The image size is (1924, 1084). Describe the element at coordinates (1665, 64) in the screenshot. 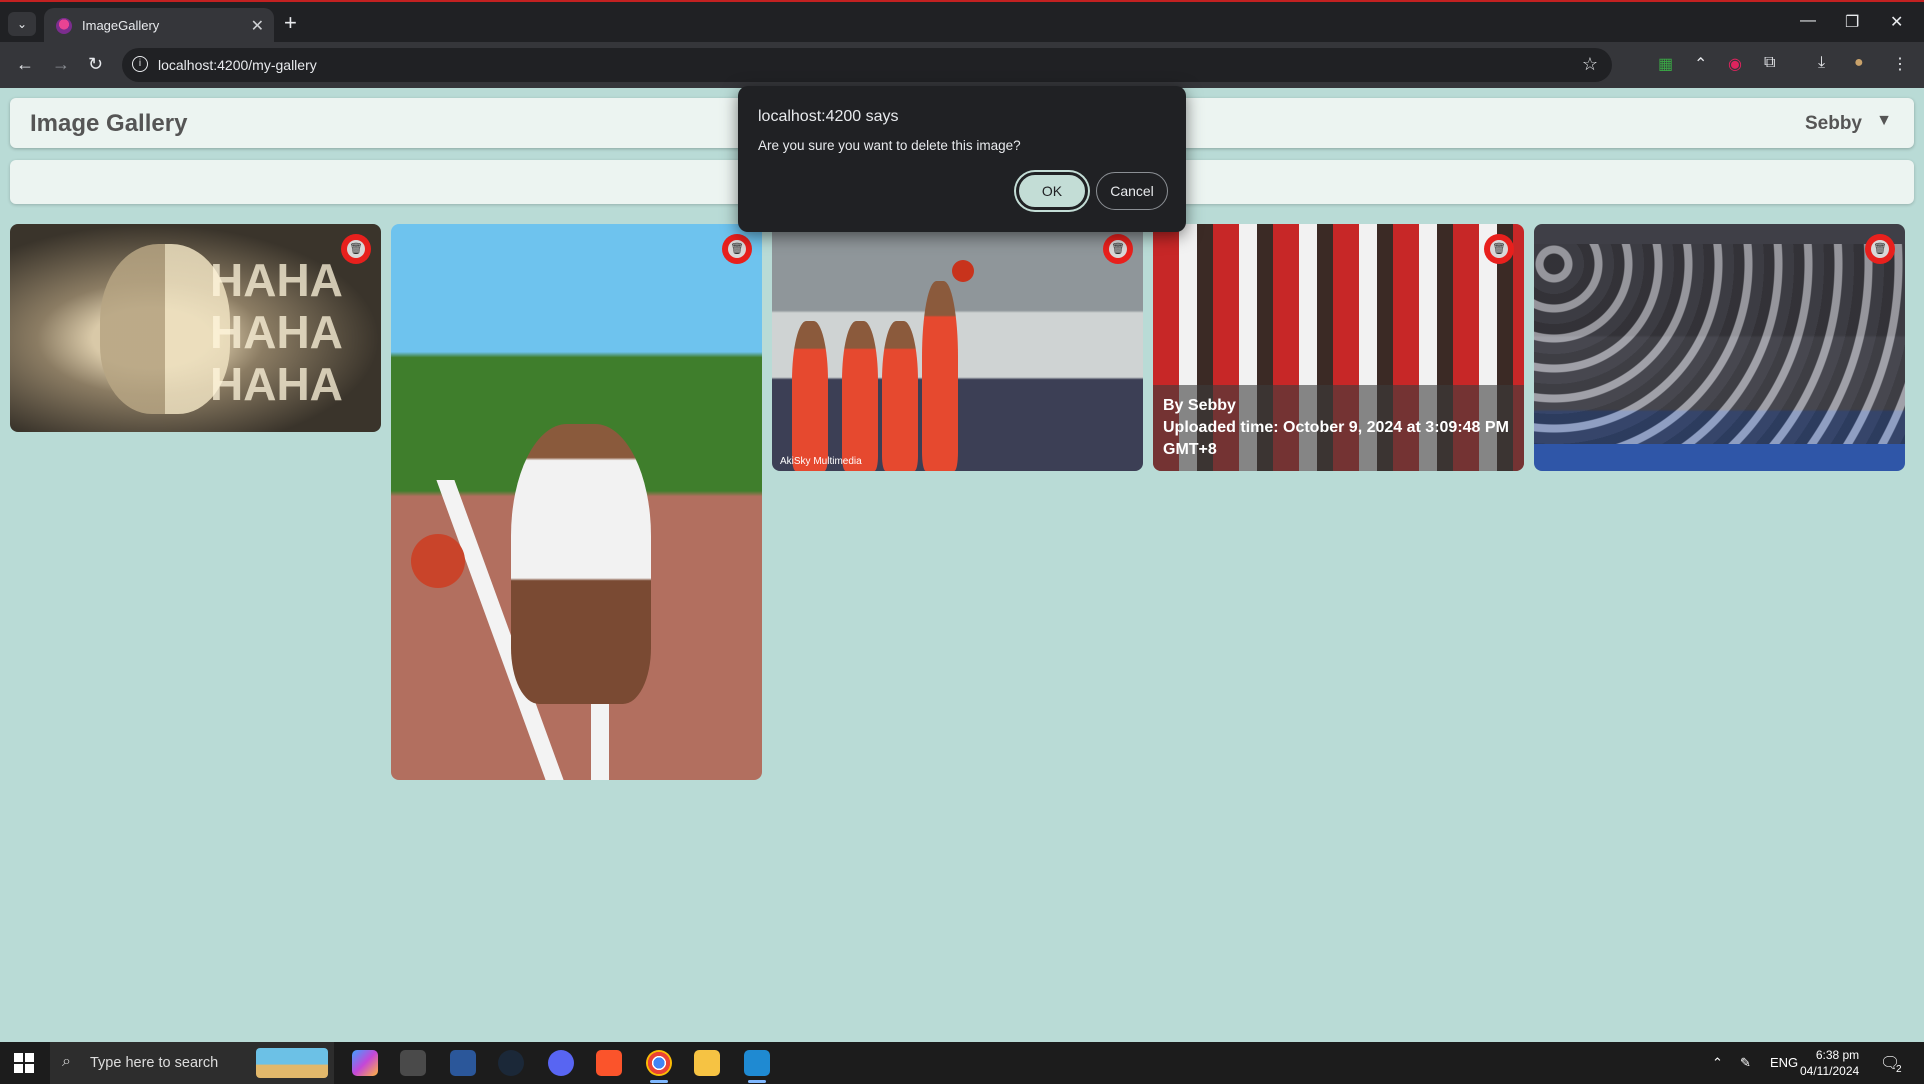

I see `extension-grid-icon: ▦` at that location.